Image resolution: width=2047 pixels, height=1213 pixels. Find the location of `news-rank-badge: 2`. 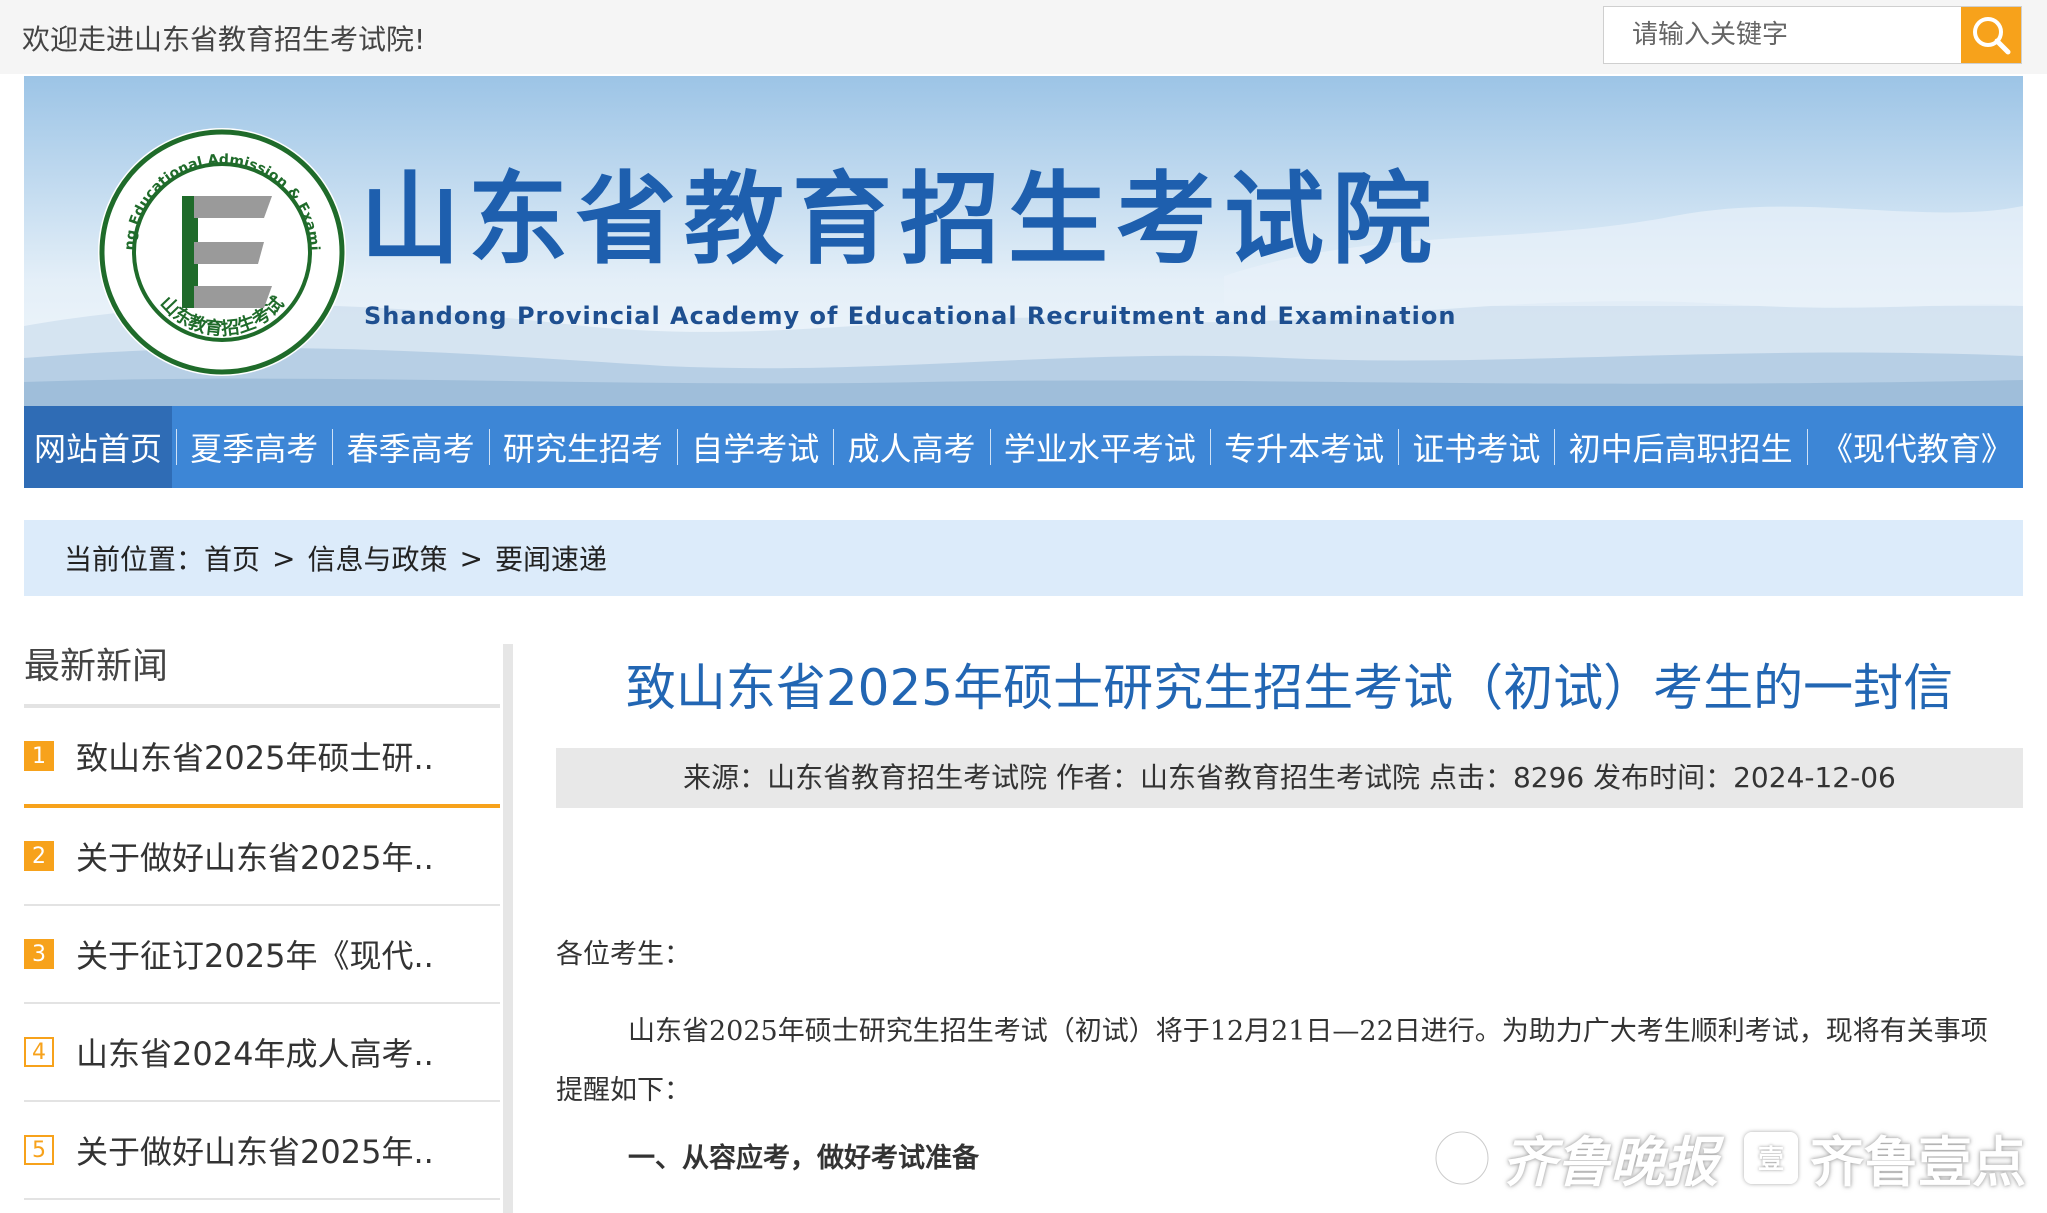

news-rank-badge: 2 is located at coordinates (39, 856).